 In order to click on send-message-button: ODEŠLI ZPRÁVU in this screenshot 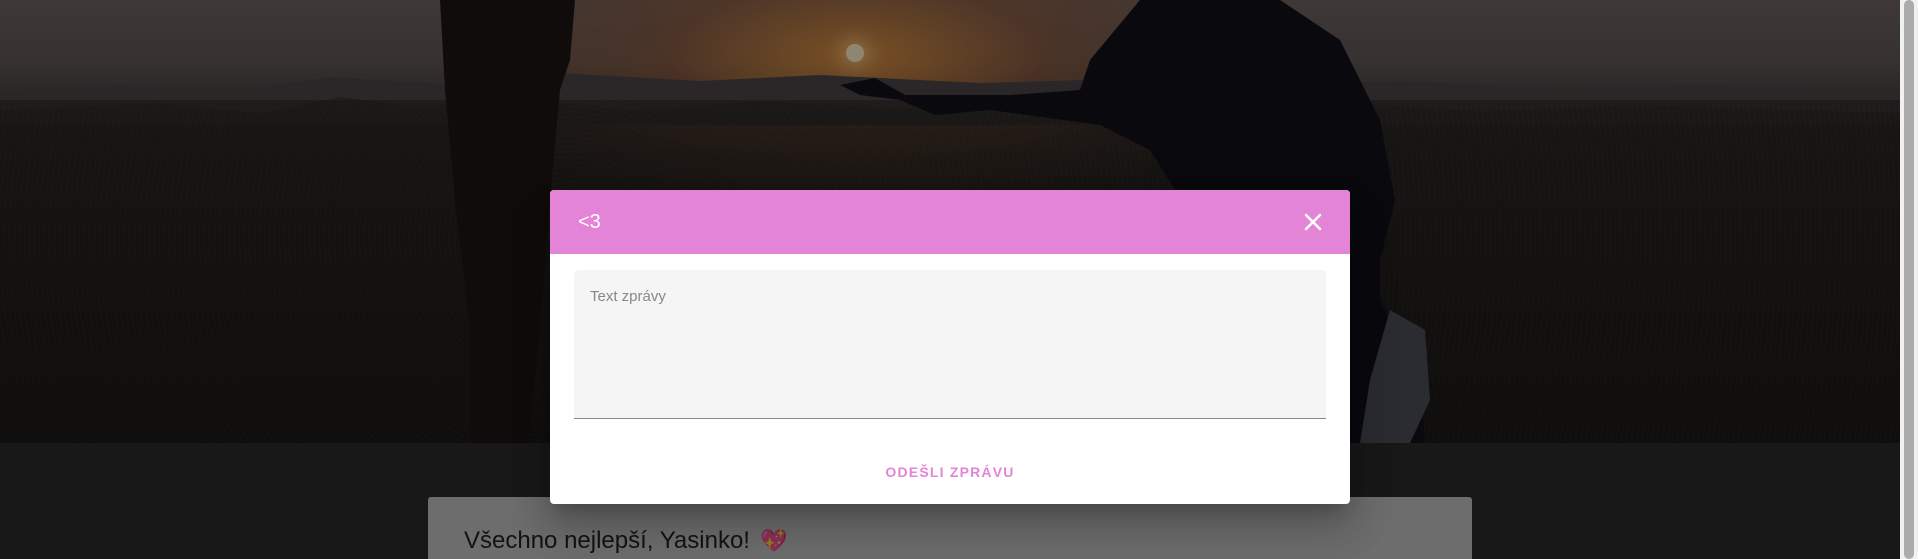, I will do `click(949, 472)`.